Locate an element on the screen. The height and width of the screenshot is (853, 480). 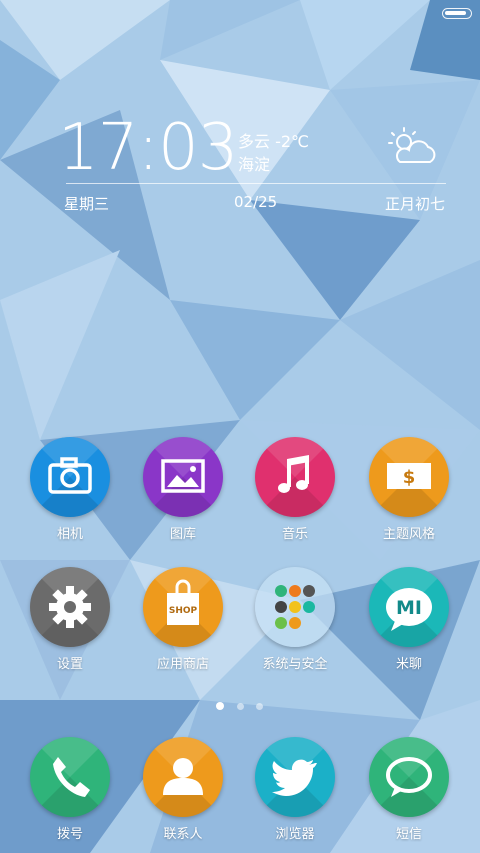
app-label: 主题风格 is located at coordinates (408, 534).